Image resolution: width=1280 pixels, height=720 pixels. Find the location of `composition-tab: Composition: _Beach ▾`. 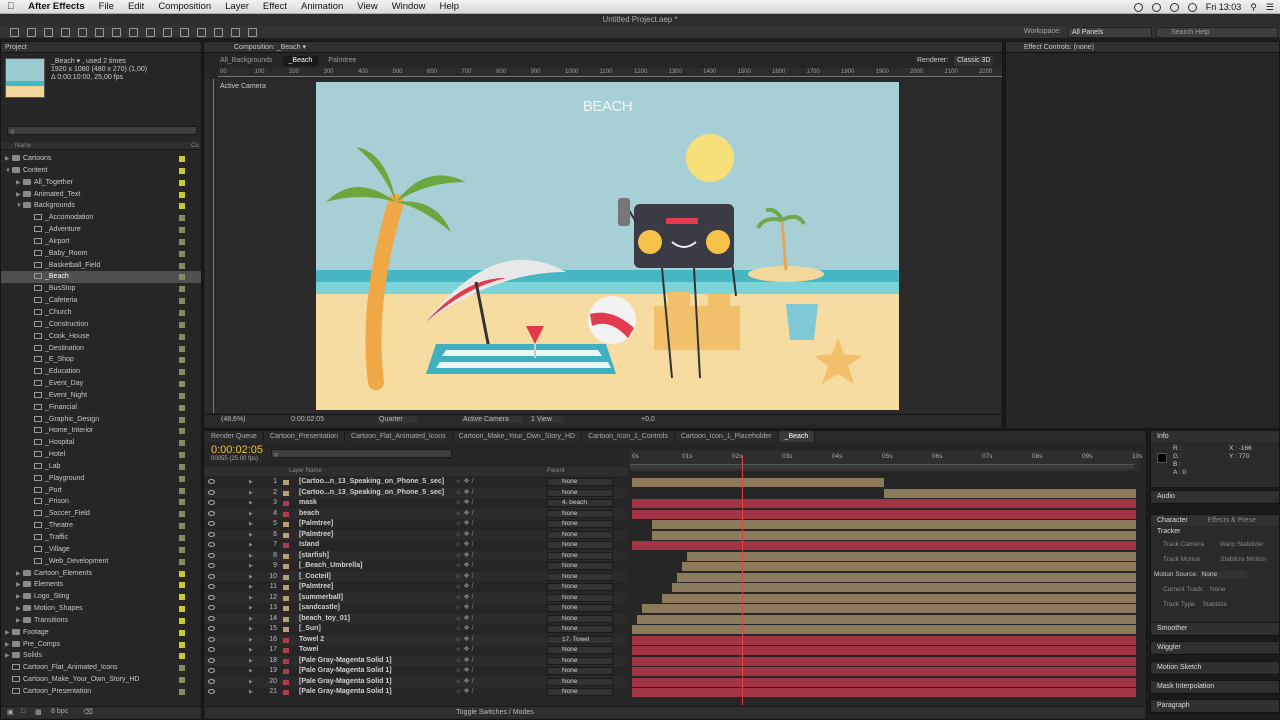

composition-tab: Composition: _Beach ▾ is located at coordinates (603, 47).